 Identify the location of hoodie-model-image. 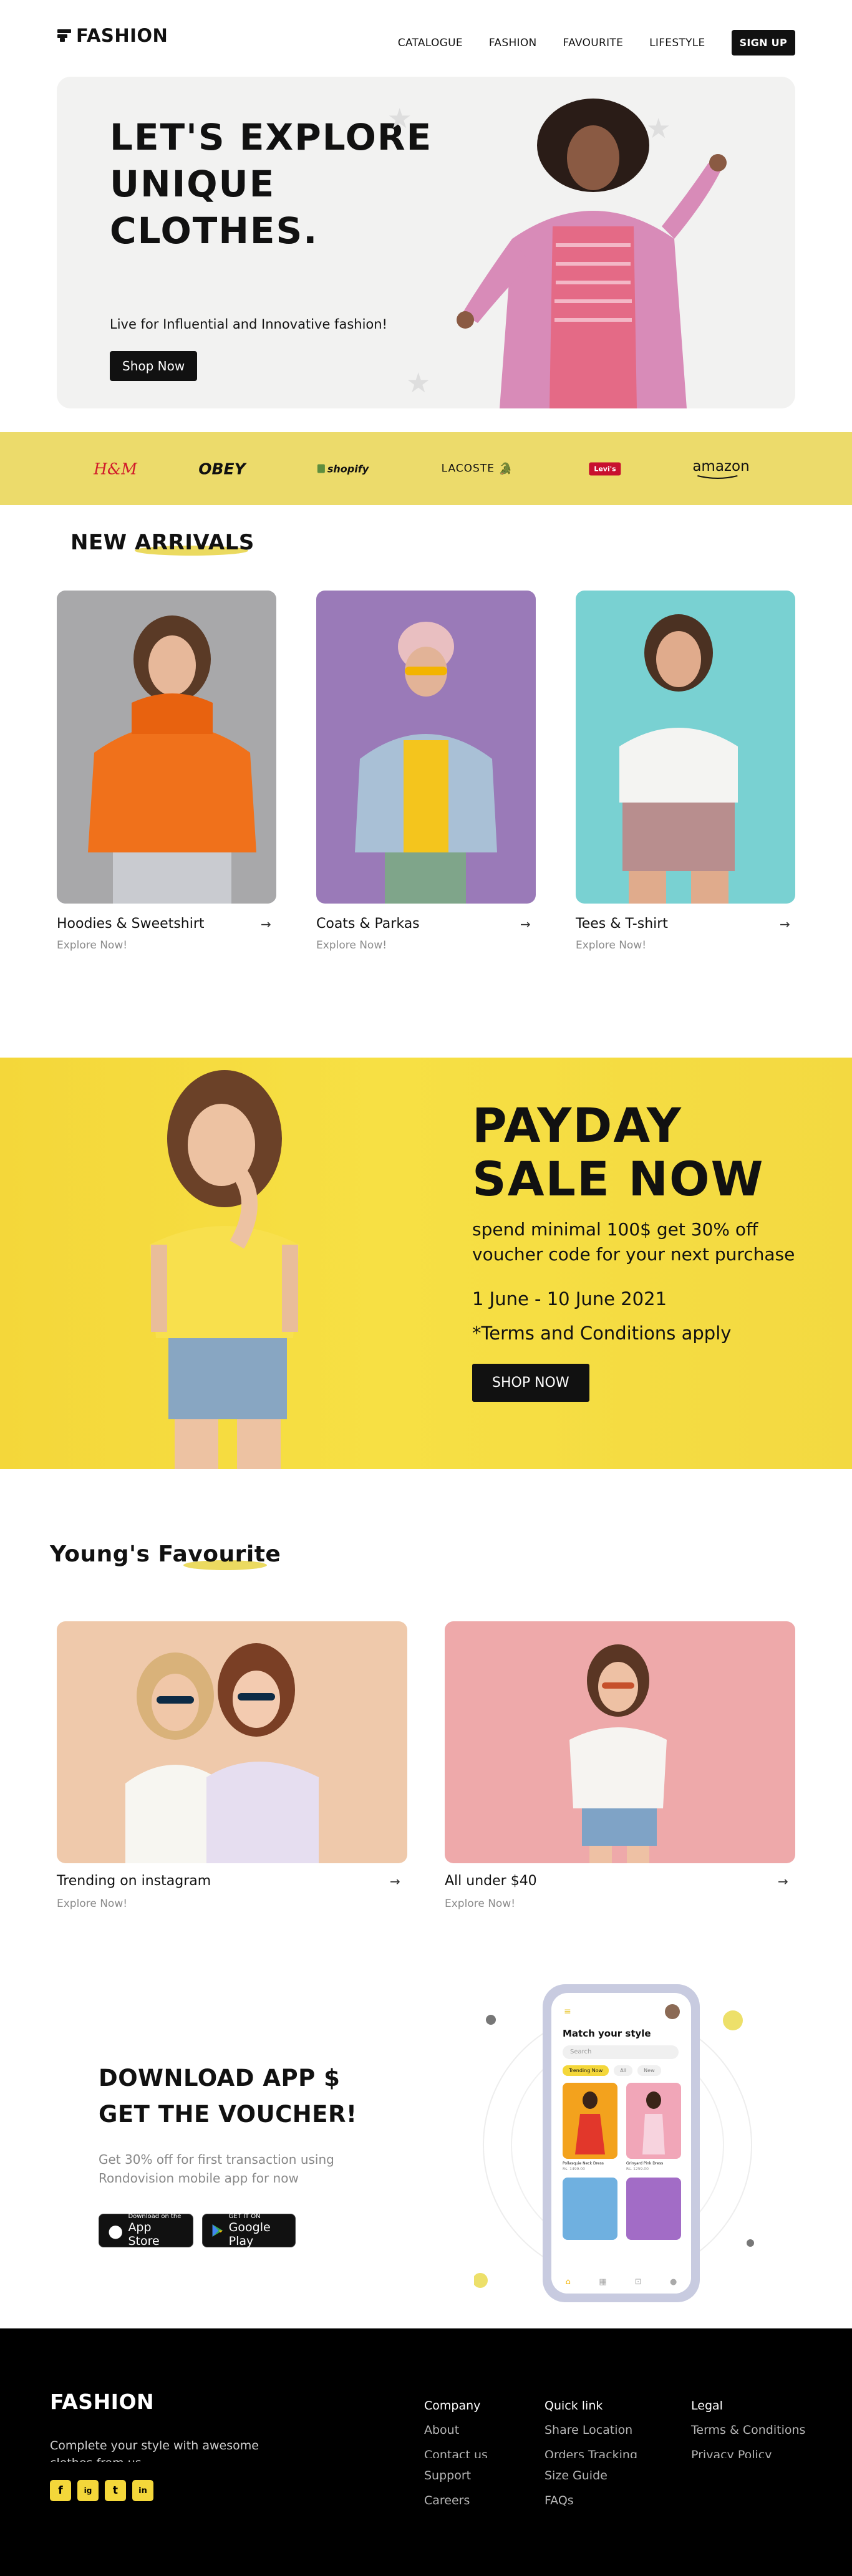
(166, 747).